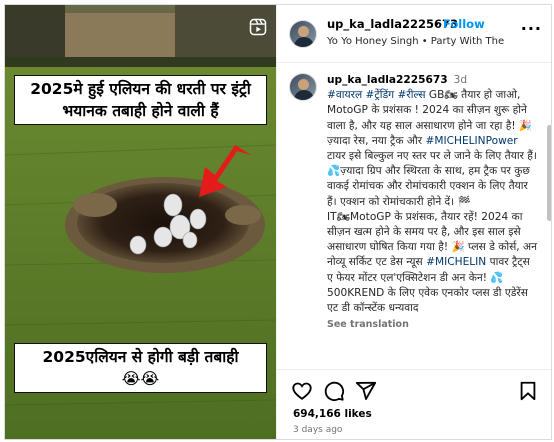 The width and height of the screenshot is (554, 442). I want to click on hashtag-michelinpower: #MICHELINPower, so click(471, 141).